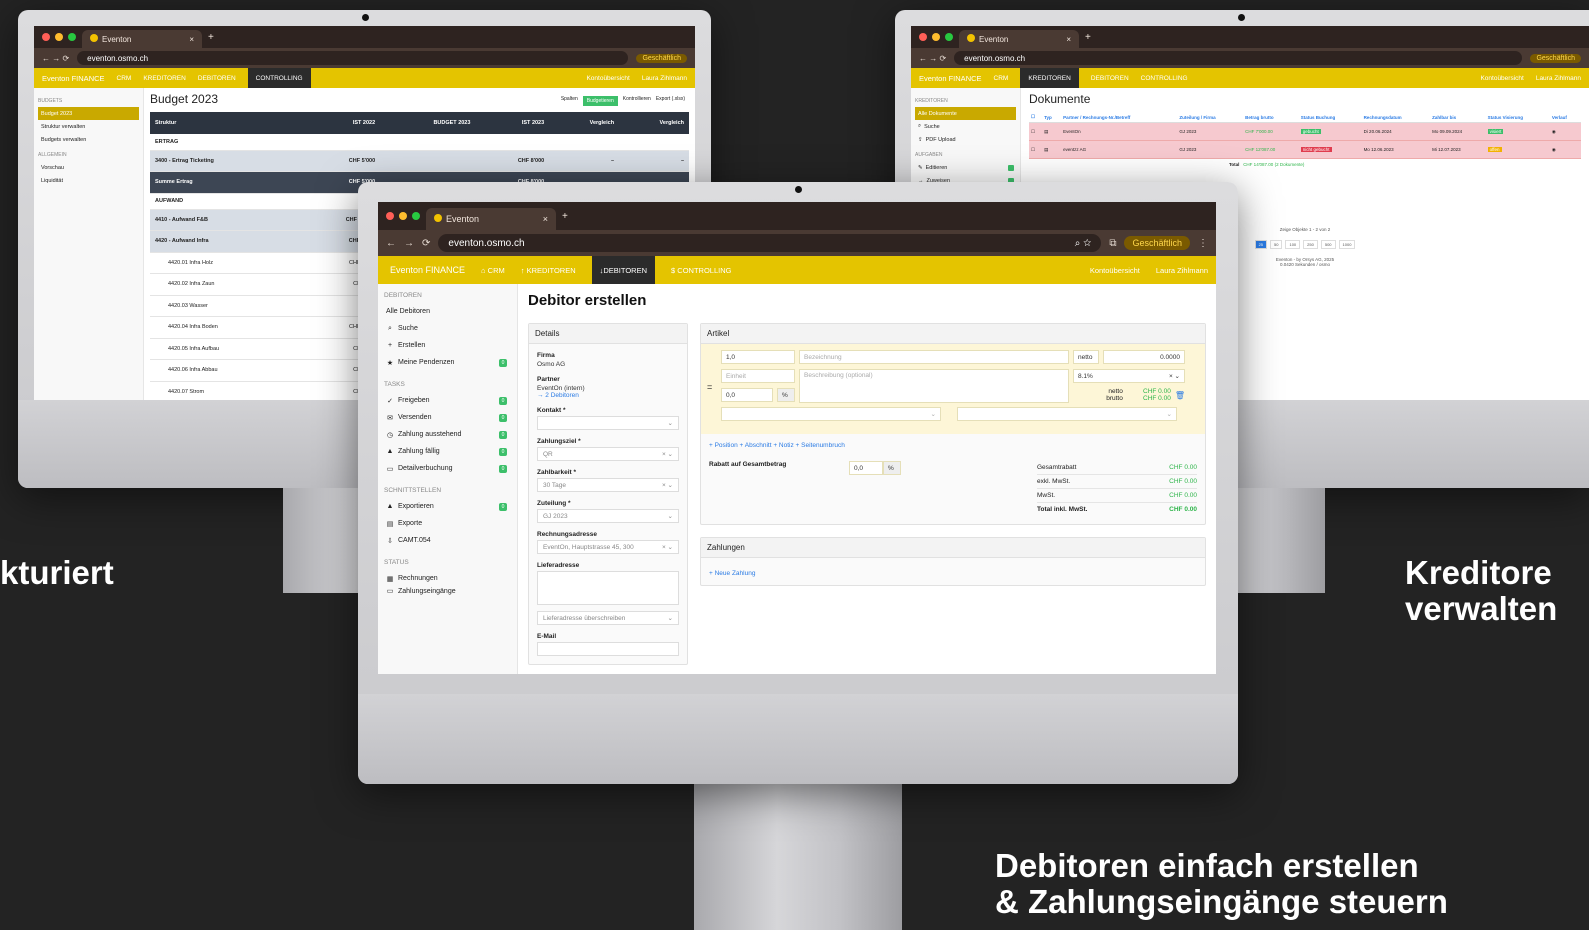 The width and height of the screenshot is (1589, 930). What do you see at coordinates (608, 547) in the screenshot?
I see `rechnungsadresse-select: EventOn, Hauptstrasse 45, 300 × ⌄` at bounding box center [608, 547].